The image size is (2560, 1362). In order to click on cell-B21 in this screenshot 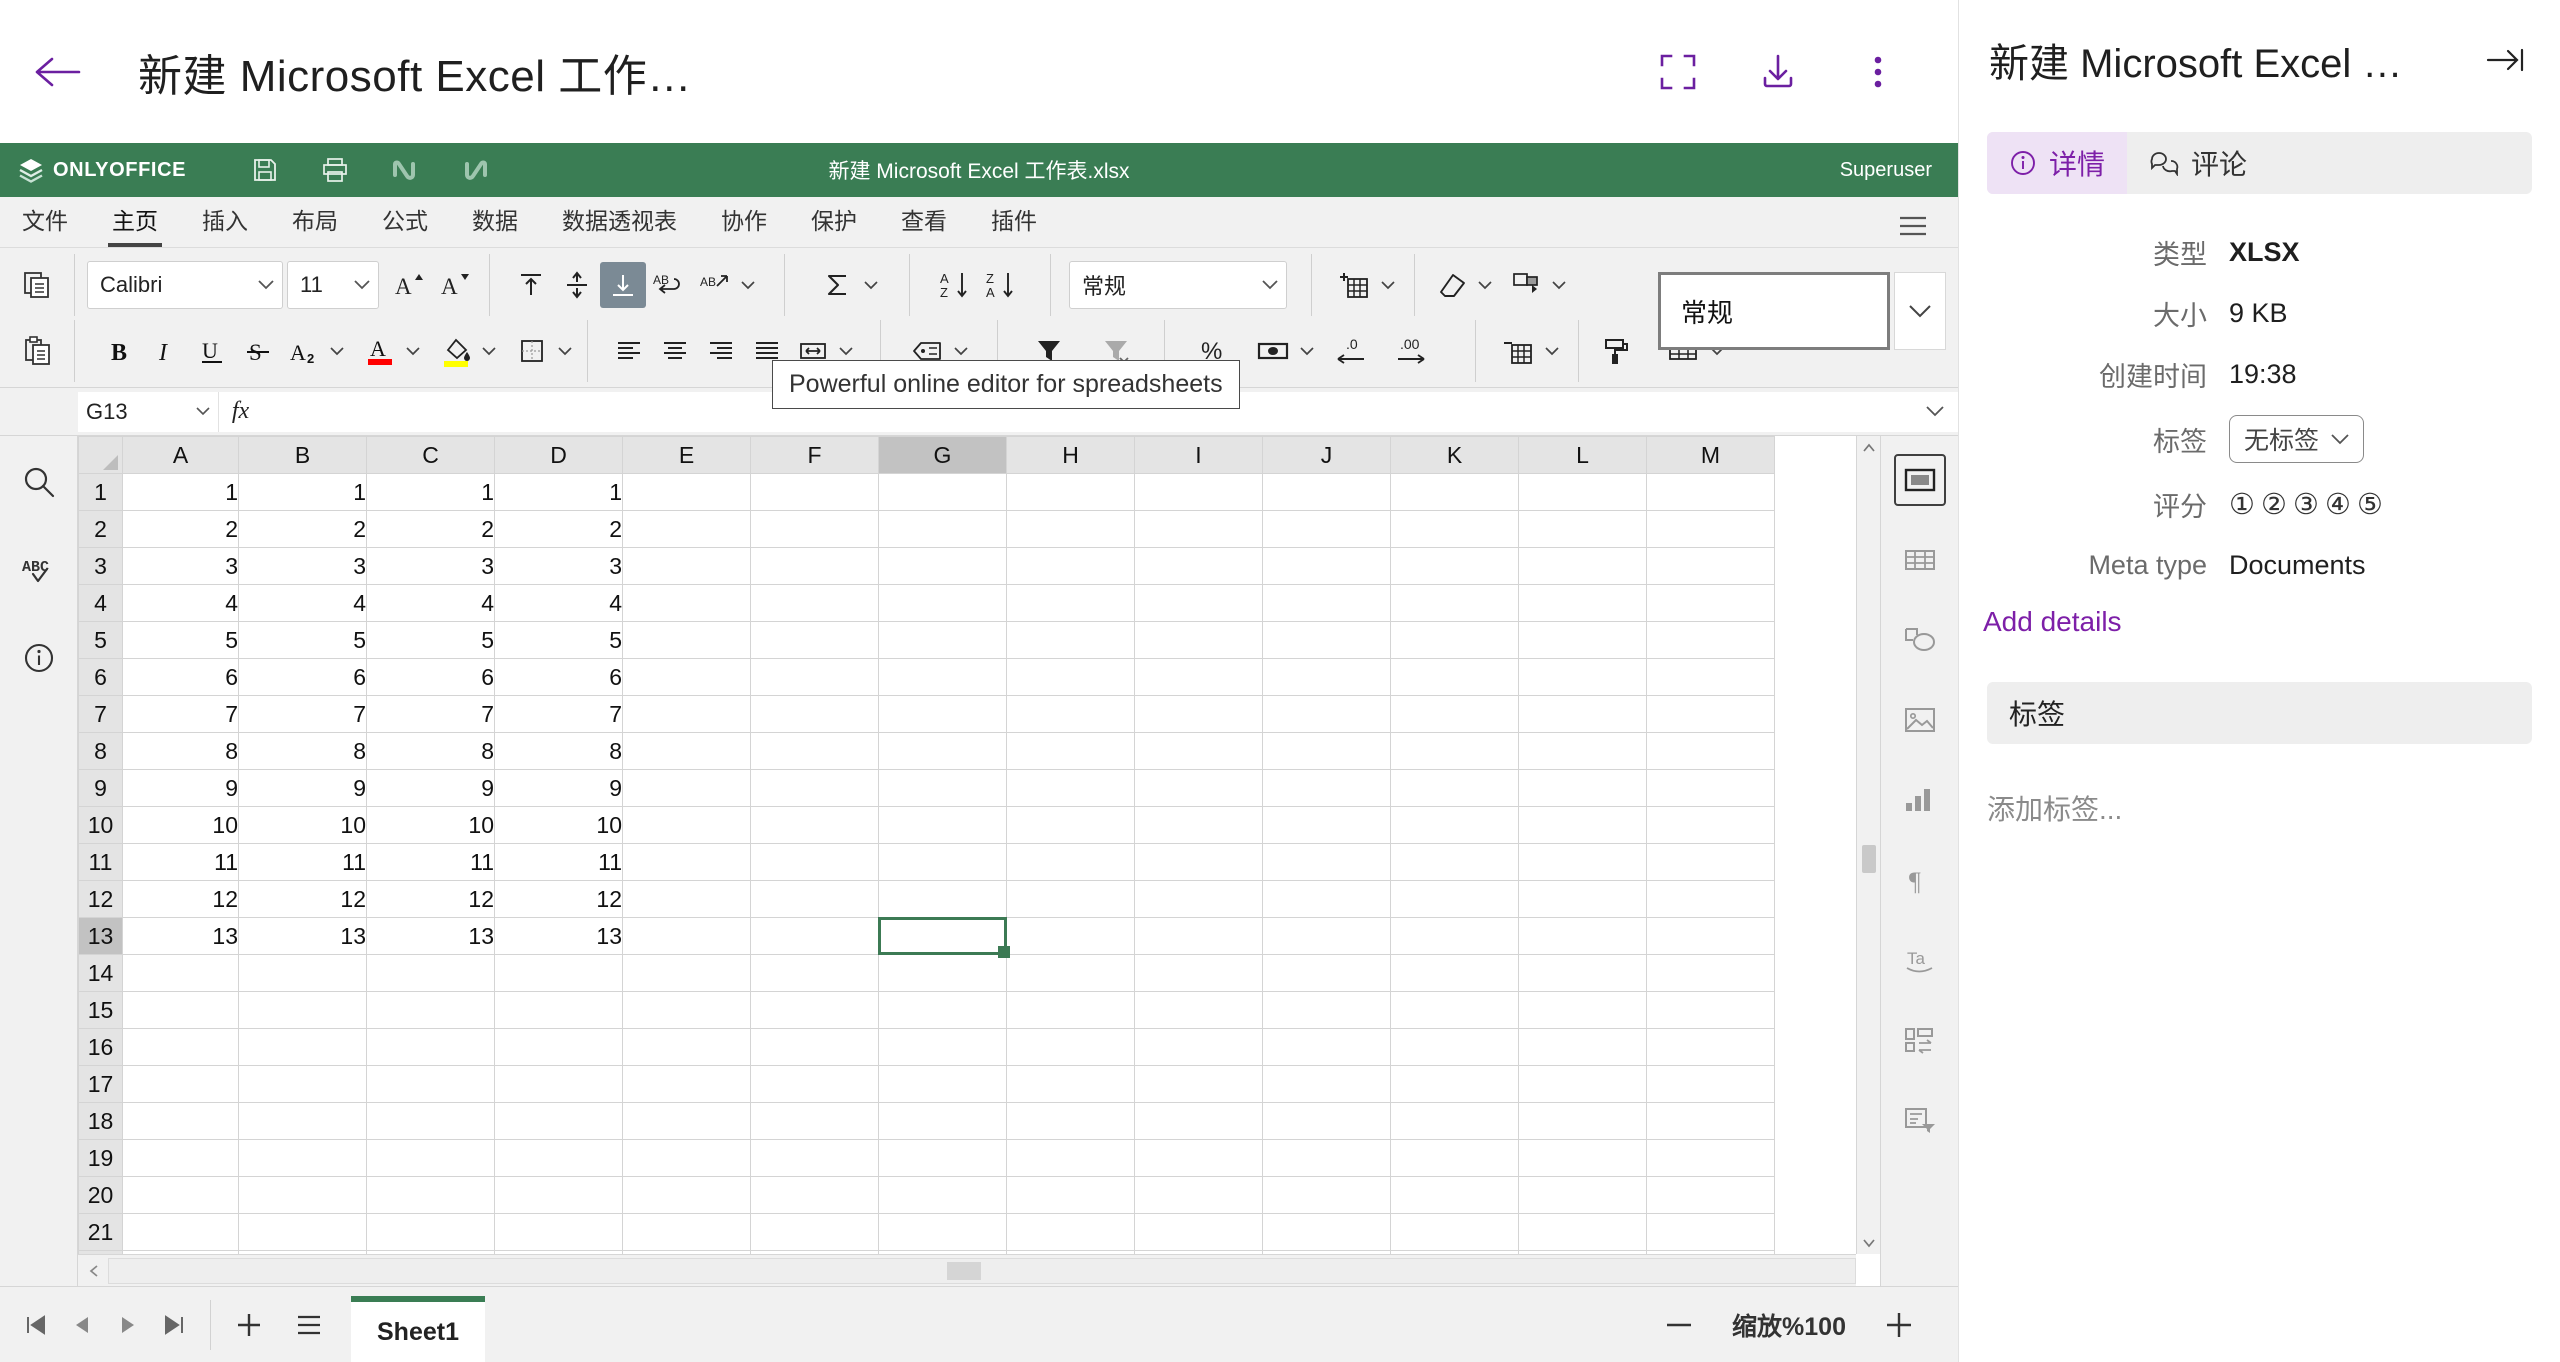, I will do `click(302, 1232)`.